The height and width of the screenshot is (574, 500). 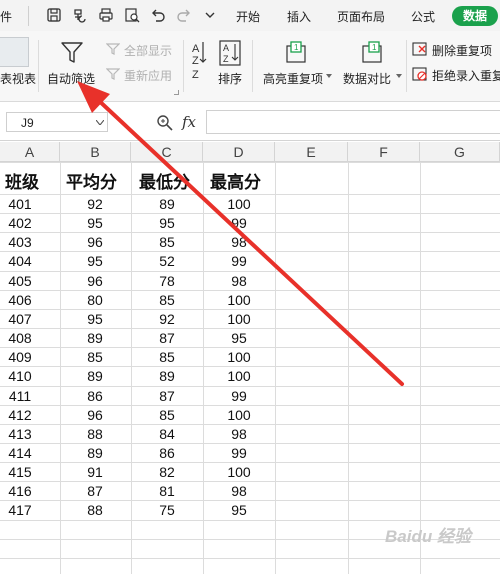 What do you see at coordinates (299, 16) in the screenshot?
I see `tab-insert: 插入` at bounding box center [299, 16].